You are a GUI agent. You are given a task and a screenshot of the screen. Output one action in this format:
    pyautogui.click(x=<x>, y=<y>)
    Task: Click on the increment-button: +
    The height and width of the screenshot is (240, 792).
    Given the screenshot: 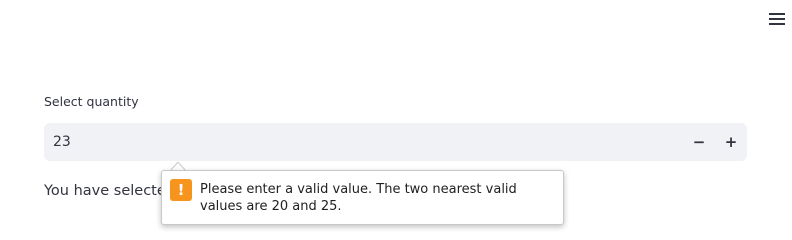 What is the action you would take?
    pyautogui.click(x=731, y=142)
    